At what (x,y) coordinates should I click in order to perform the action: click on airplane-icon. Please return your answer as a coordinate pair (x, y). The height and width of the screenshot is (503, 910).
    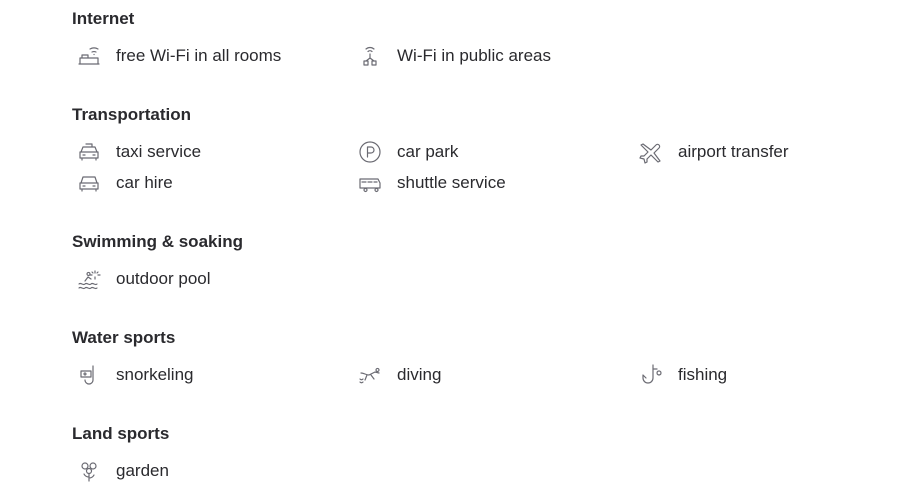
    Looking at the image, I should click on (651, 152).